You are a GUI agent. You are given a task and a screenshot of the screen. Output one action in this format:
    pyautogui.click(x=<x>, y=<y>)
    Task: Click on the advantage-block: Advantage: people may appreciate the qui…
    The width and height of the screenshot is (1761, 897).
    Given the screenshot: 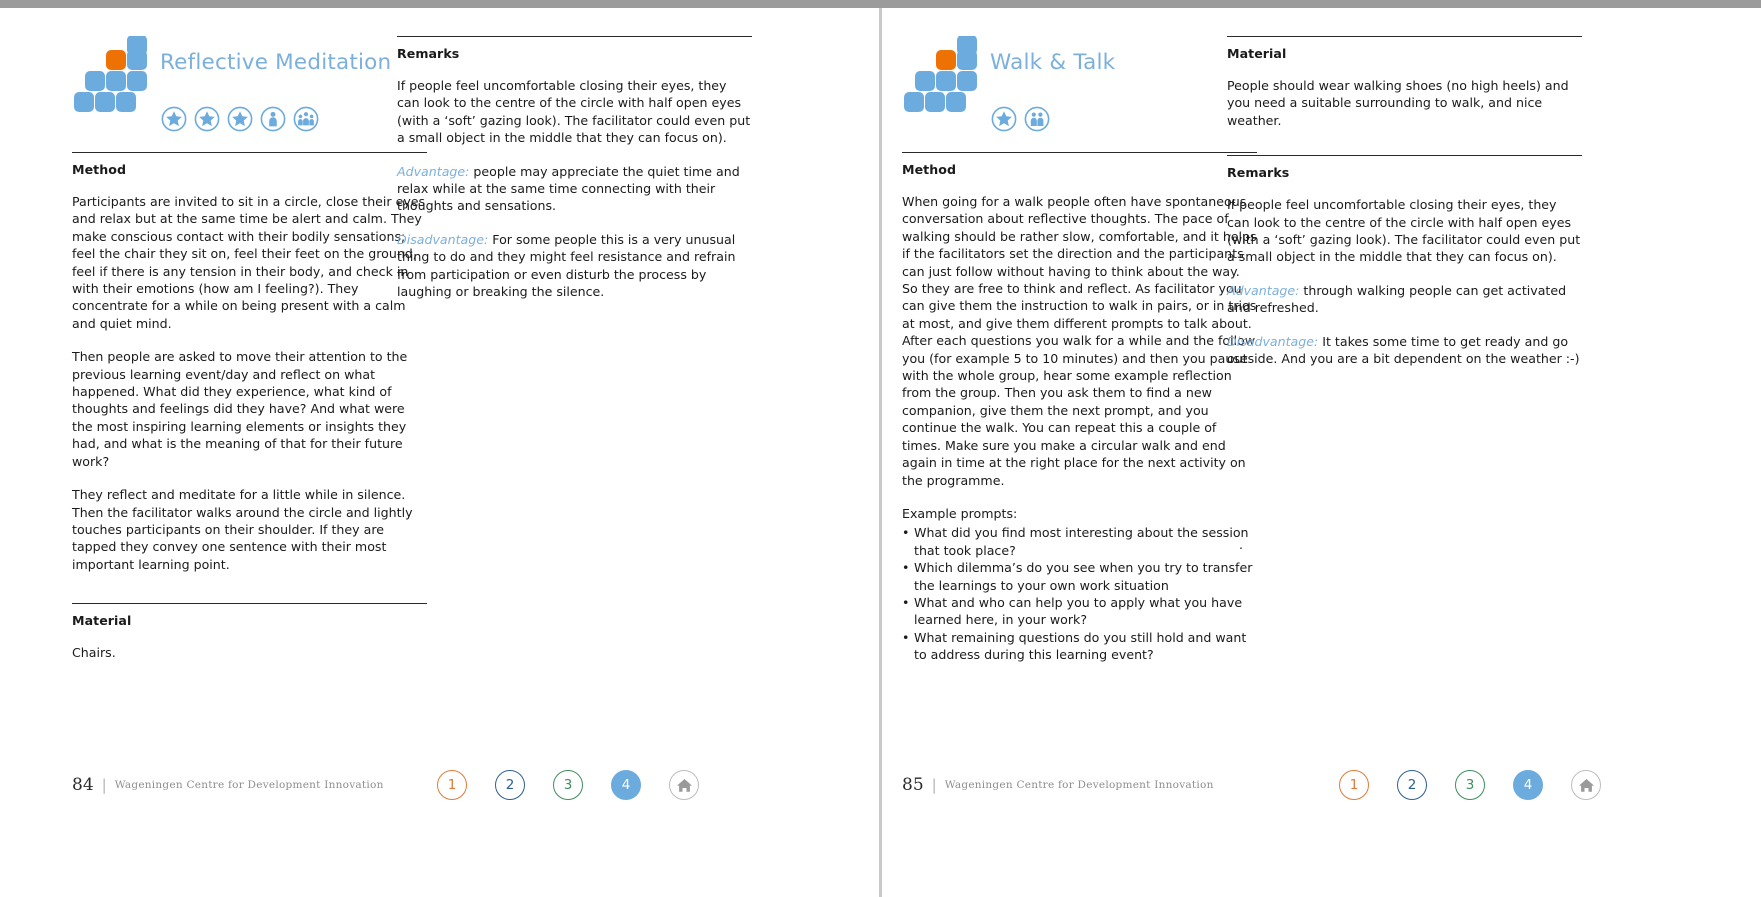 What is the action you would take?
    pyautogui.click(x=574, y=189)
    